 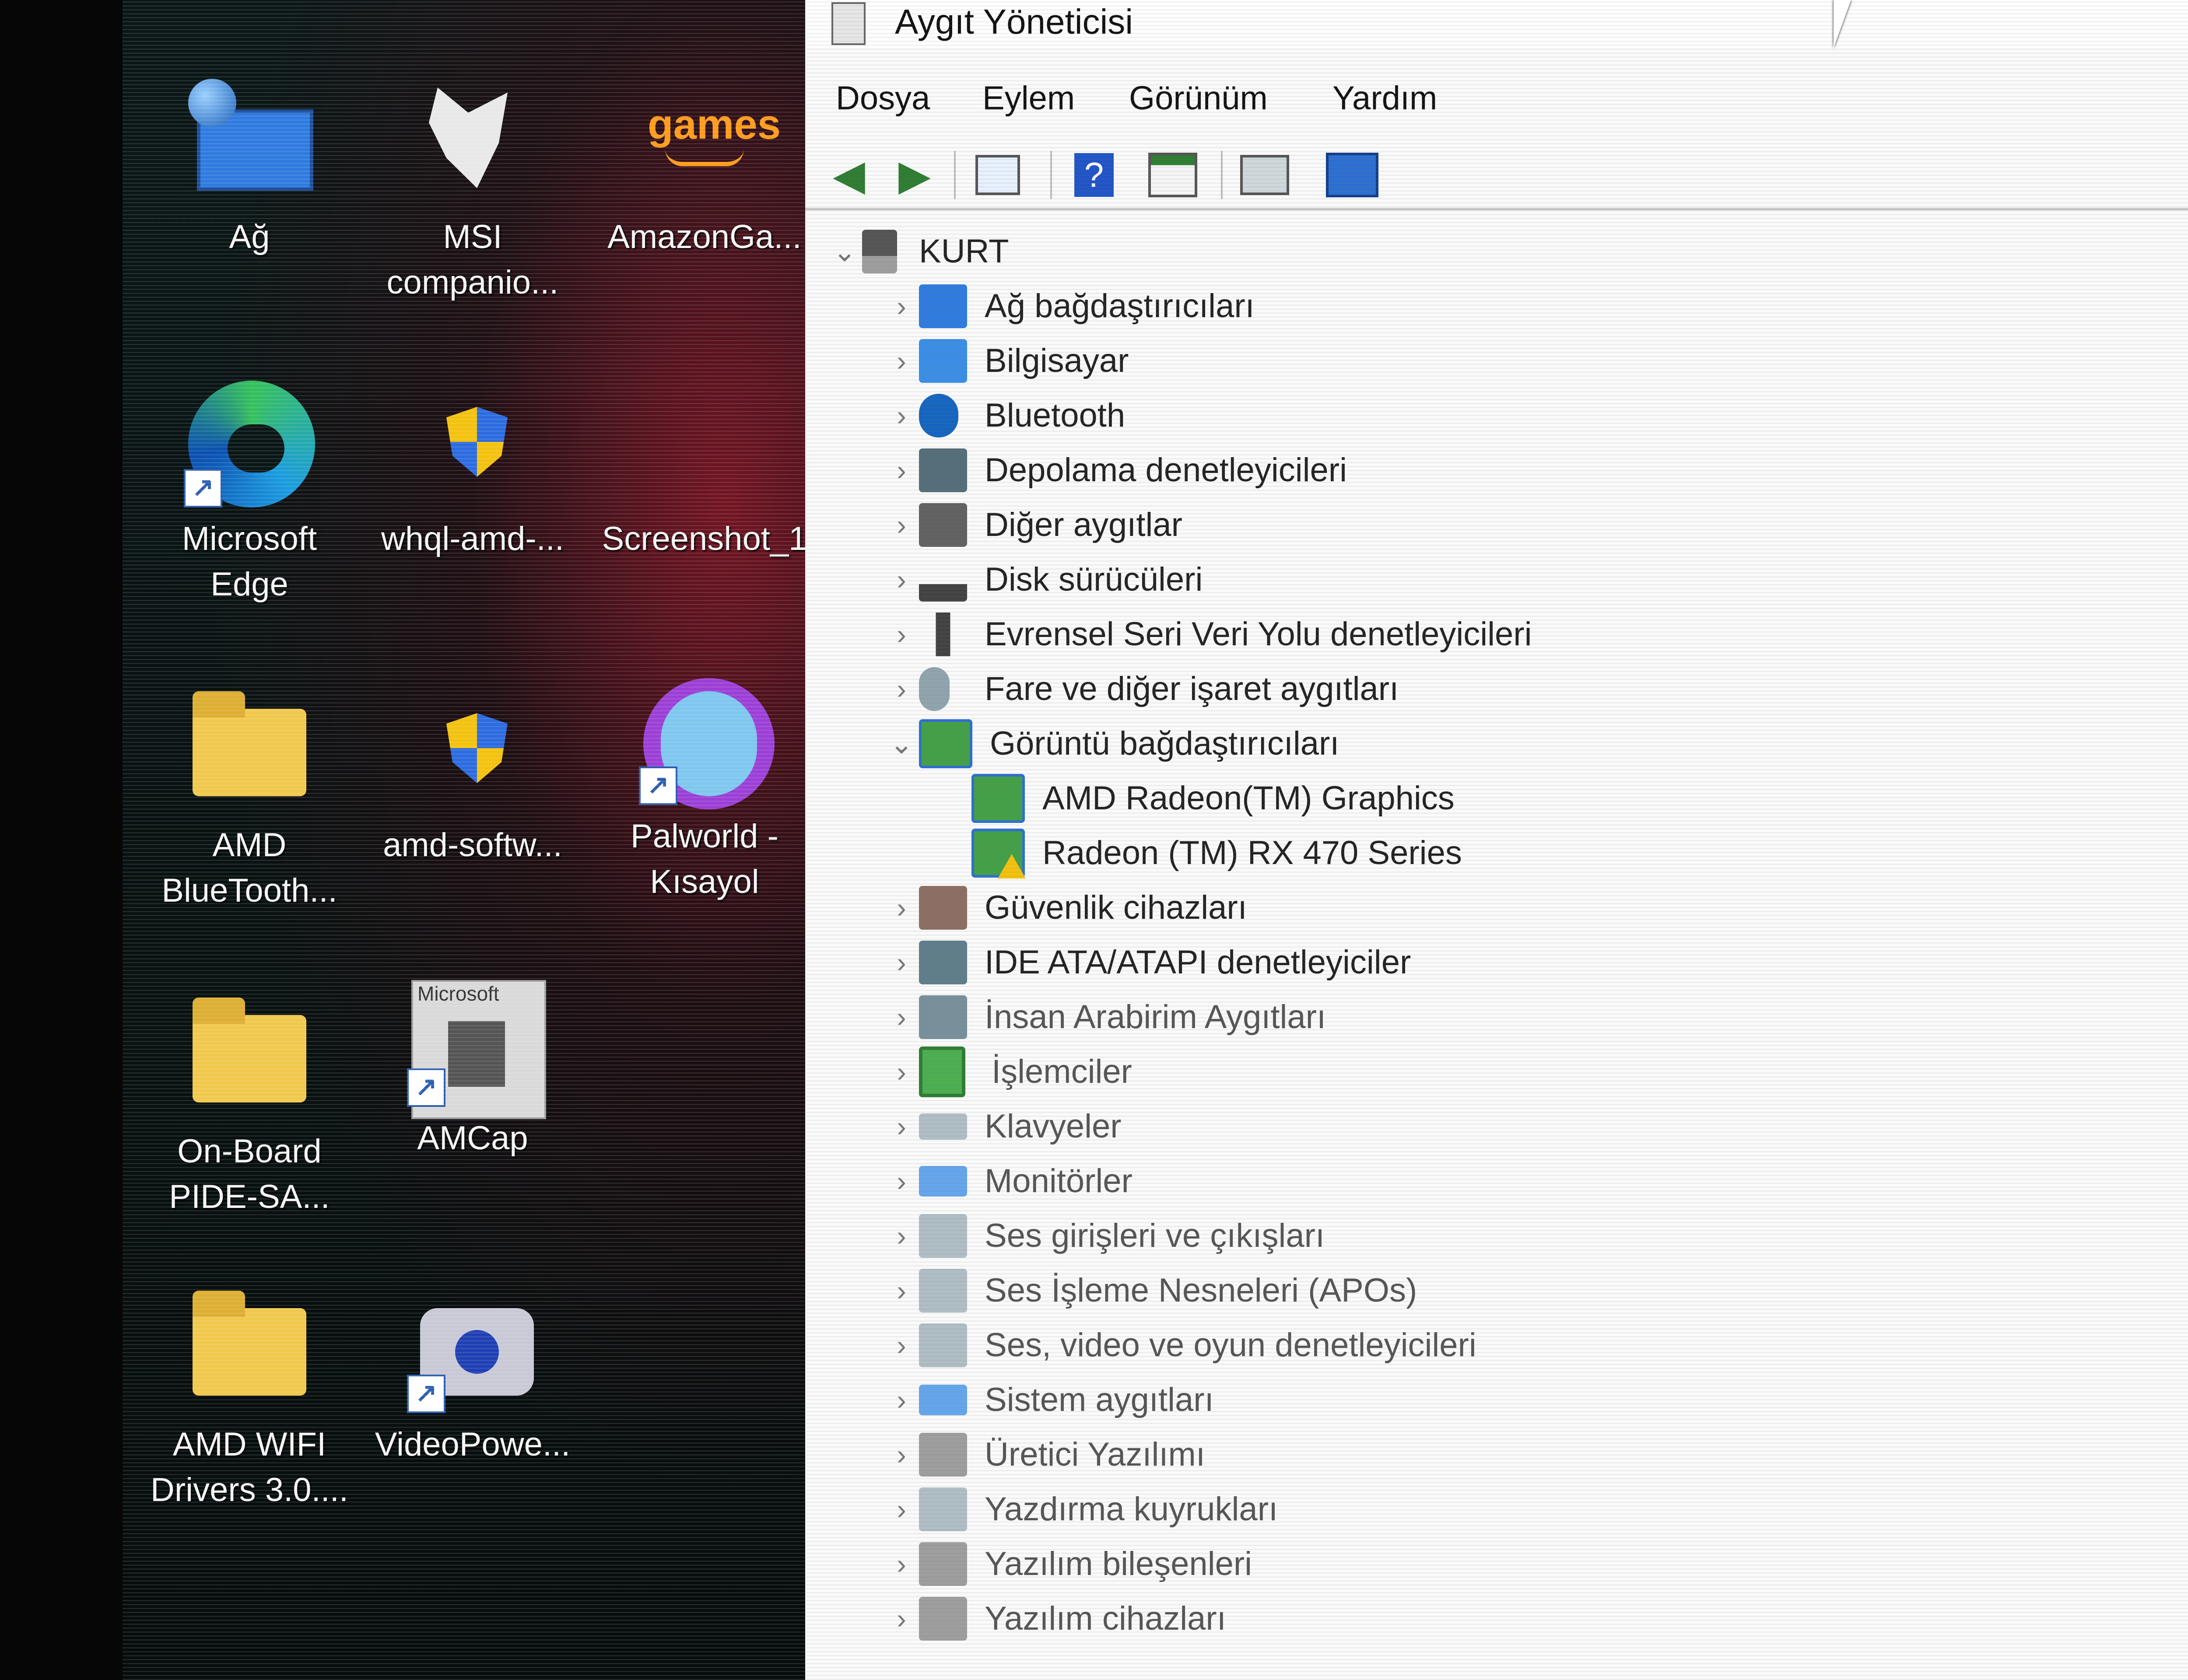 I want to click on tree-category: › Güvenlik cihazları, so click(x=1065, y=908).